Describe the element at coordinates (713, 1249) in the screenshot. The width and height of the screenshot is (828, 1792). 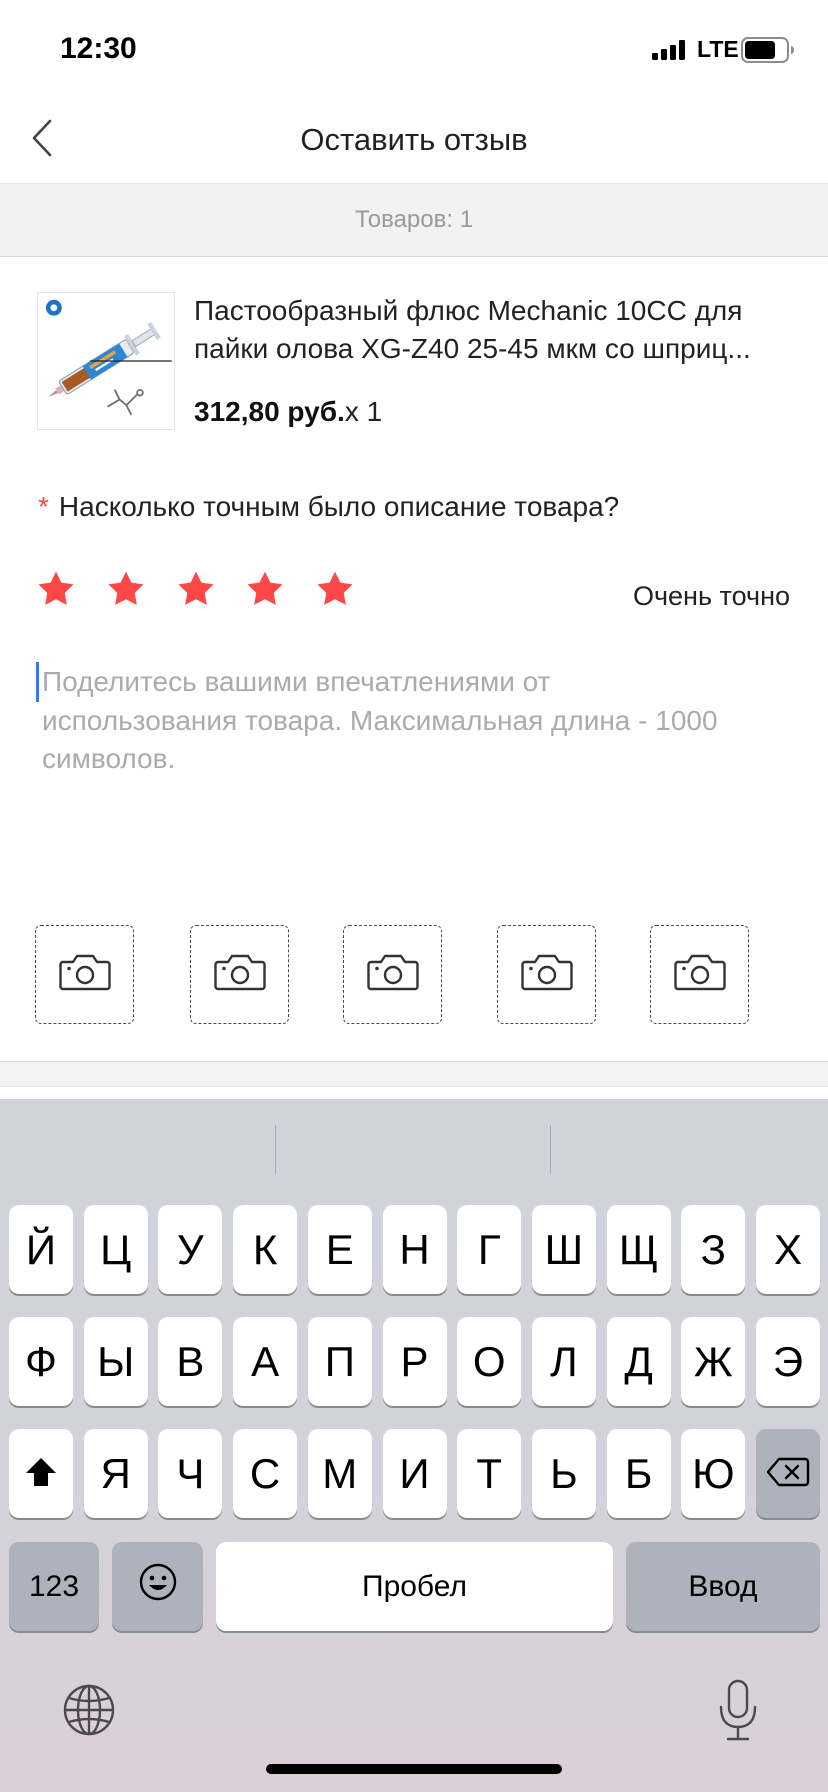
I see `key-з: З` at that location.